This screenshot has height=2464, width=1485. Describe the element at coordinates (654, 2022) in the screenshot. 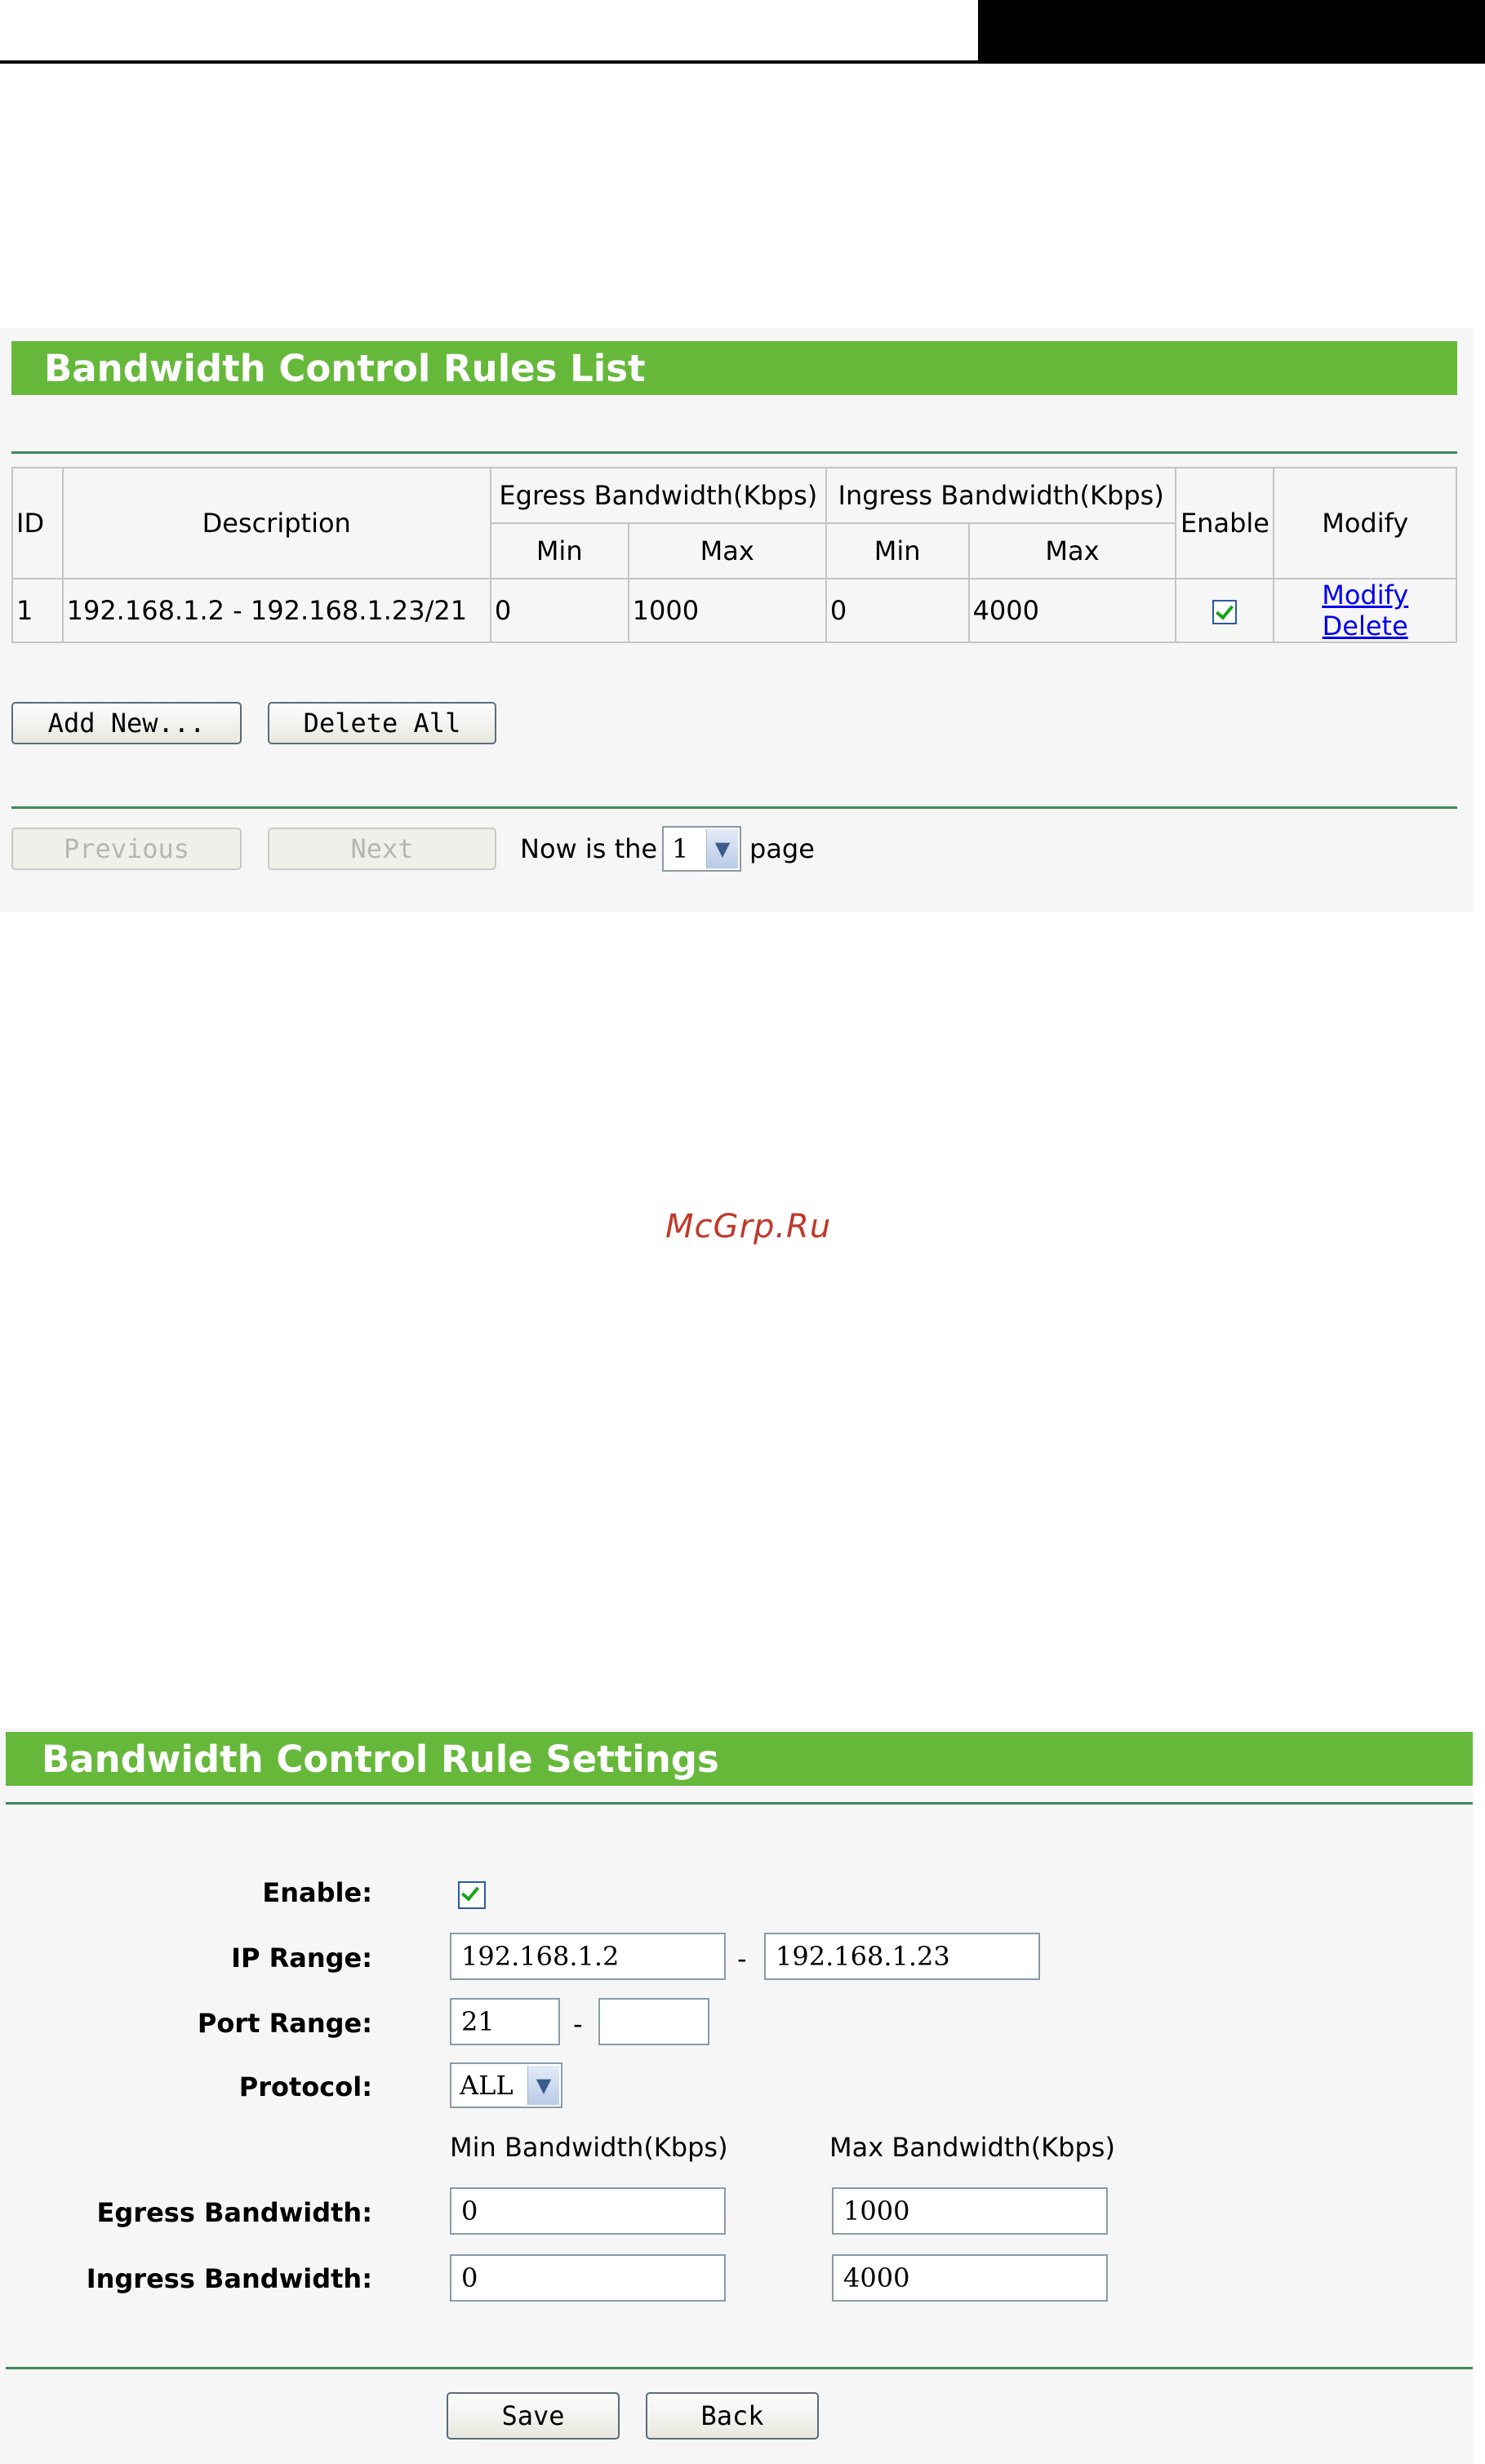

I see `port-end-field` at that location.